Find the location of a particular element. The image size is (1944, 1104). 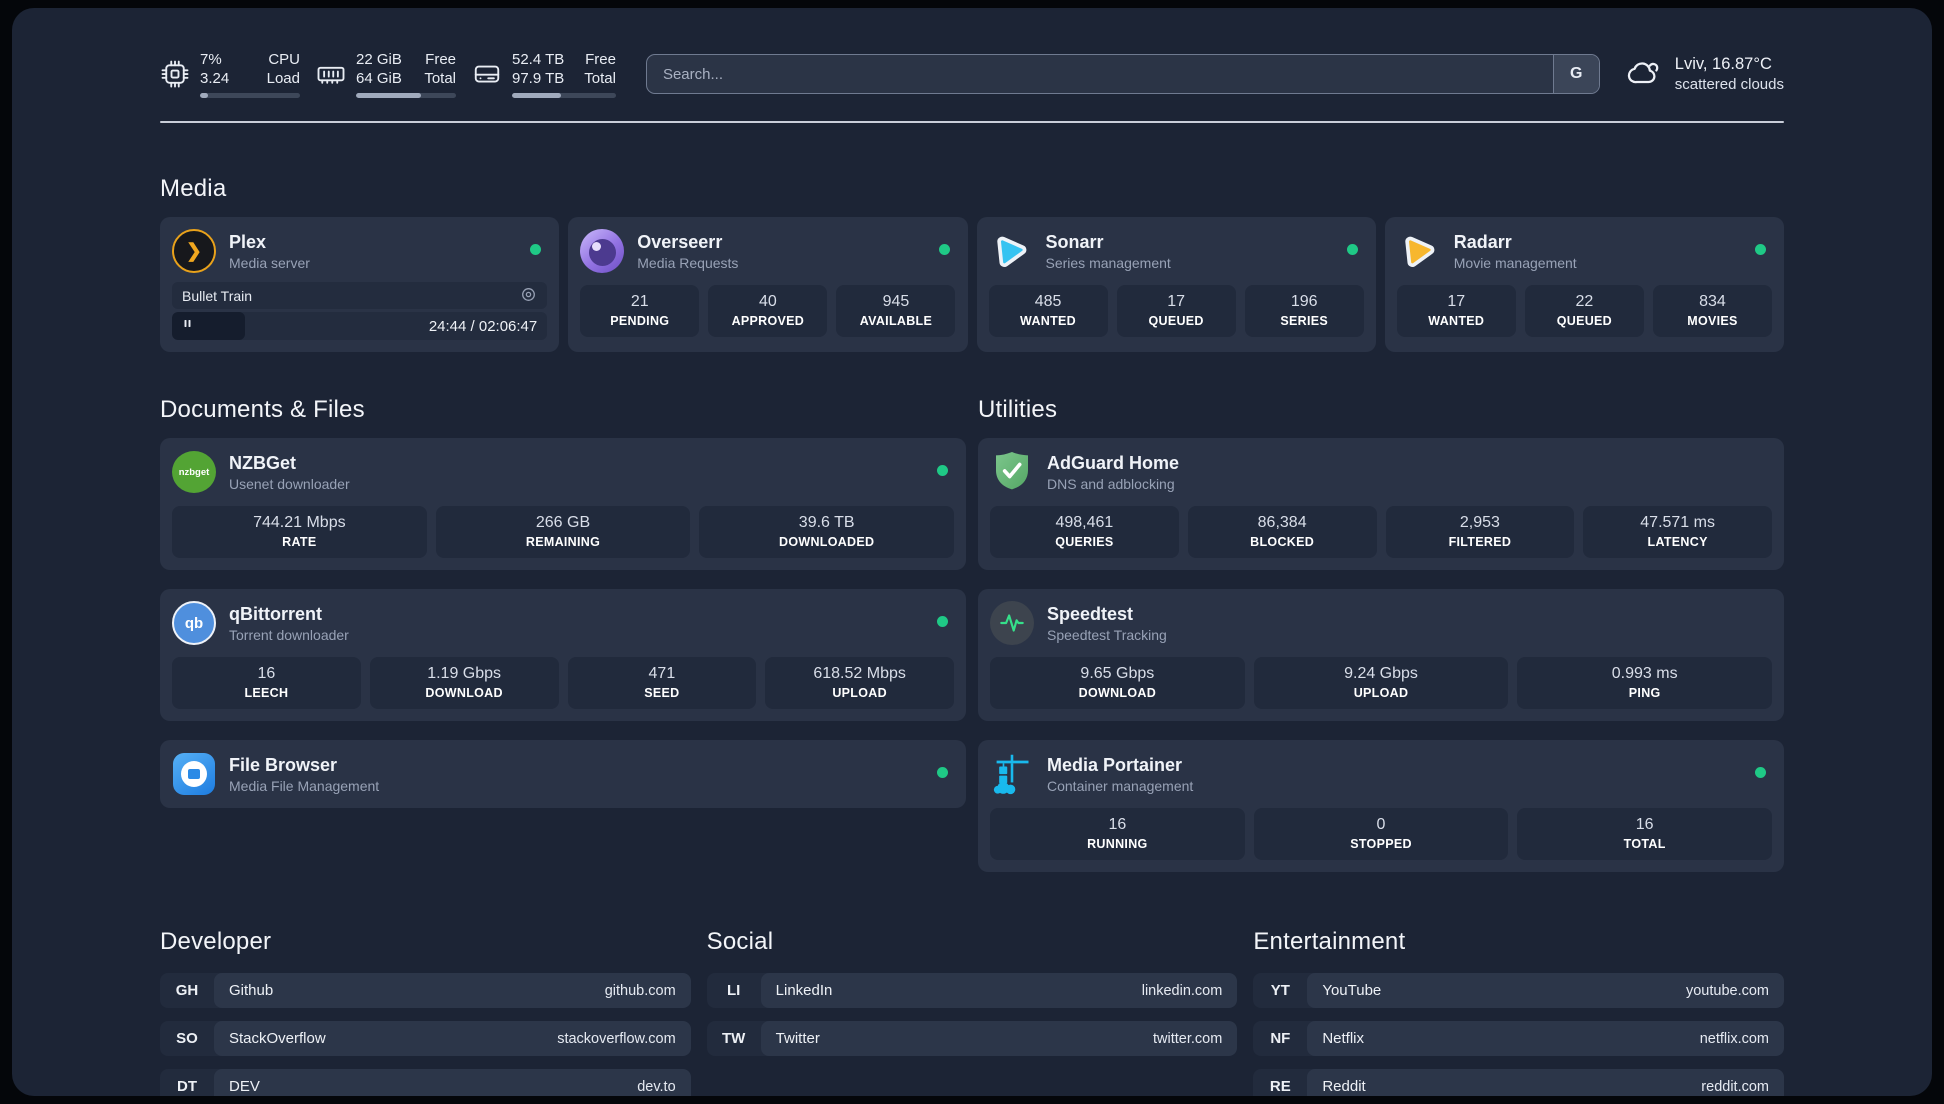

topbar-divider is located at coordinates (972, 122).